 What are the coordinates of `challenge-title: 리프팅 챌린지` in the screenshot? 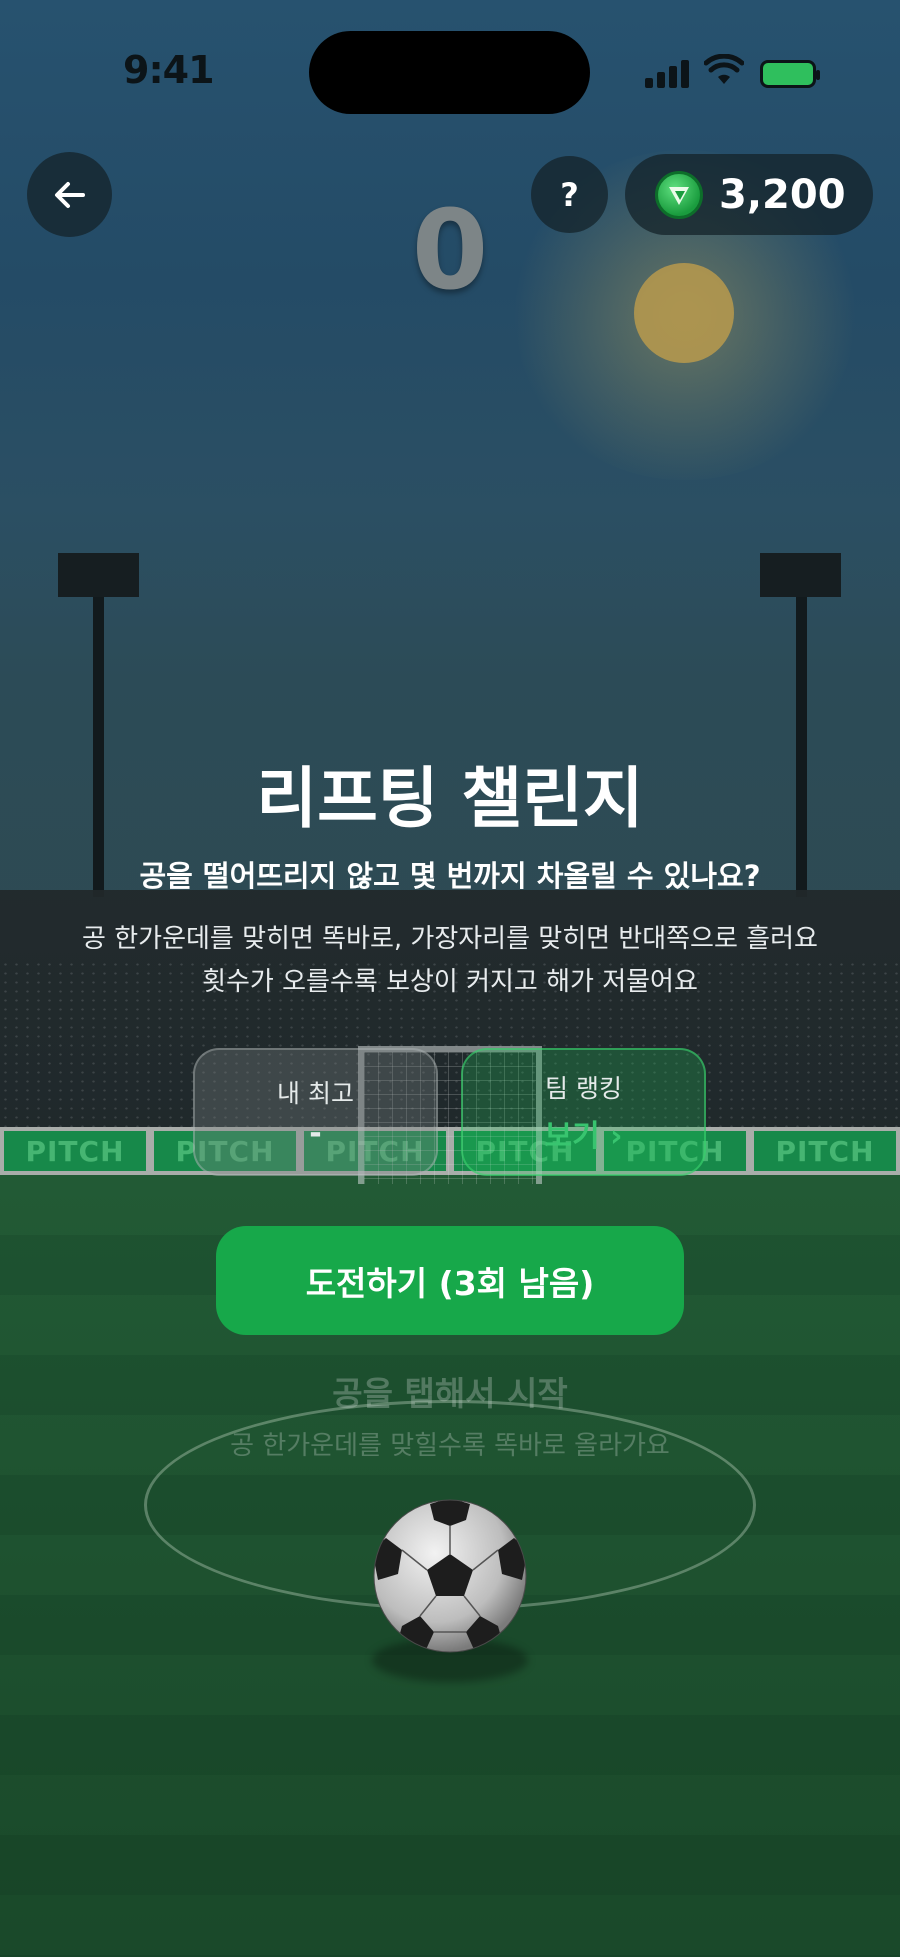 It's located at (450, 798).